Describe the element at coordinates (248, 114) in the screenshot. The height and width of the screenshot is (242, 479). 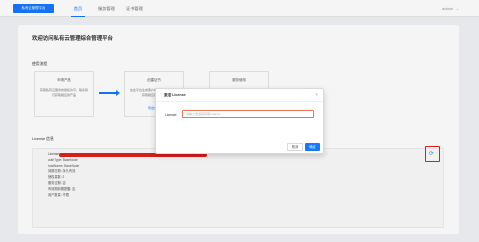
I see `license-input` at that location.